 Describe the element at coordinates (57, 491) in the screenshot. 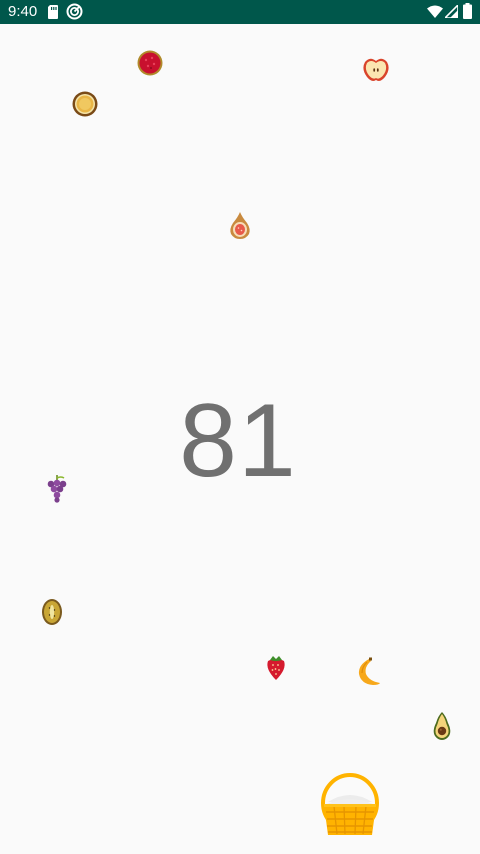

I see `grapes-icon` at that location.